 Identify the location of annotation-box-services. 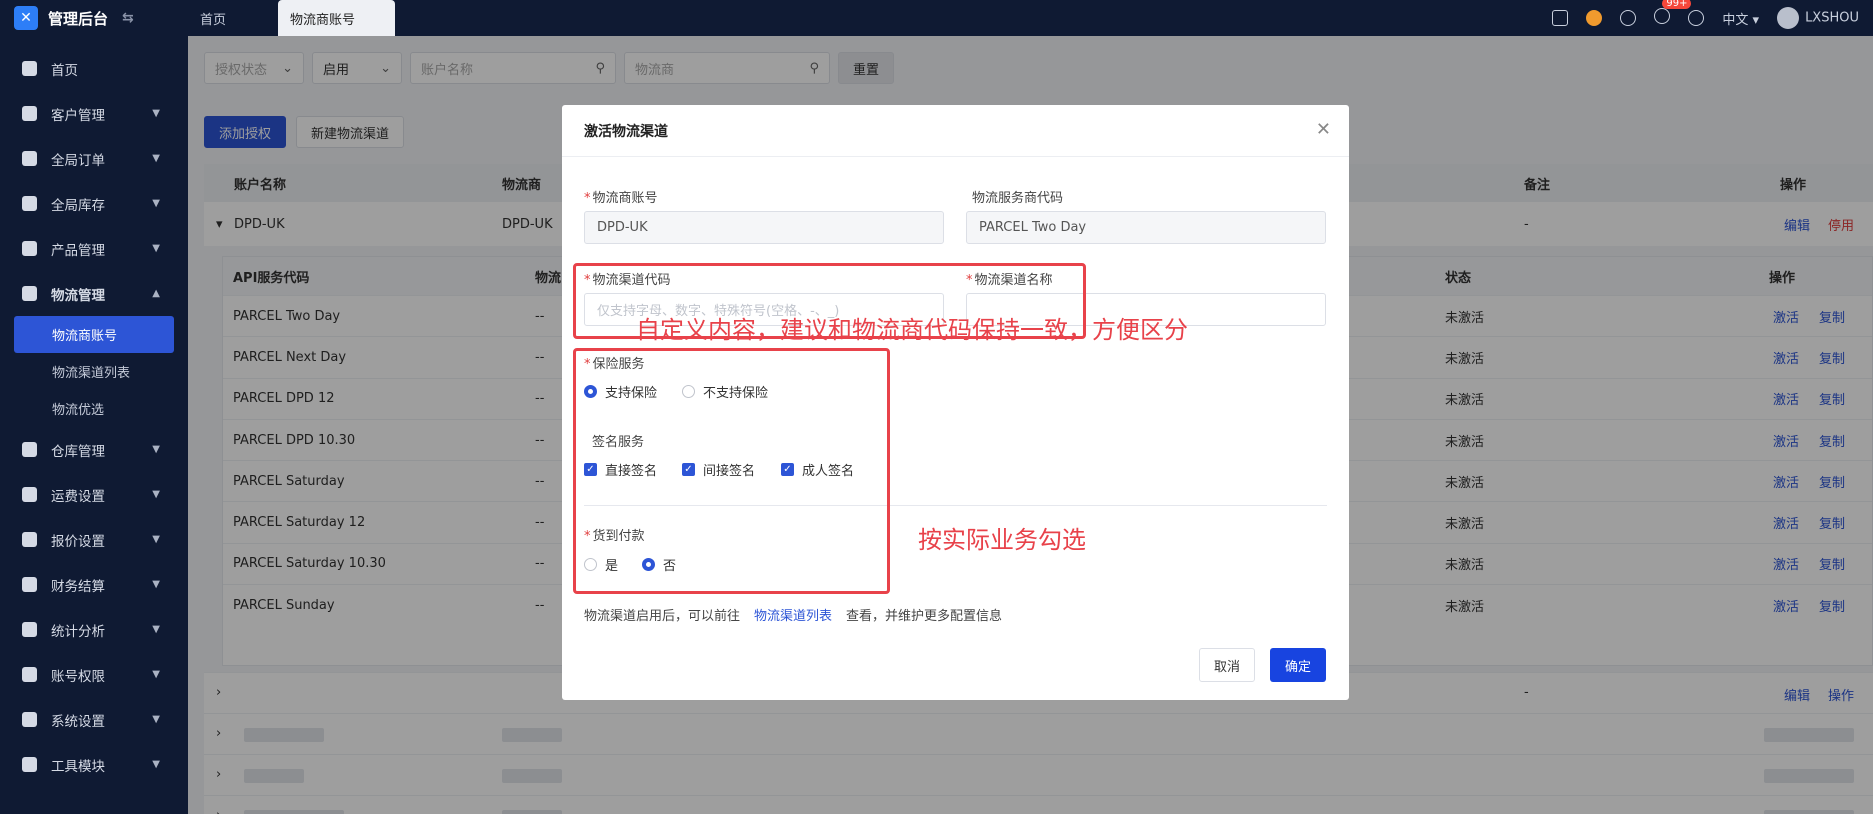
(731, 471).